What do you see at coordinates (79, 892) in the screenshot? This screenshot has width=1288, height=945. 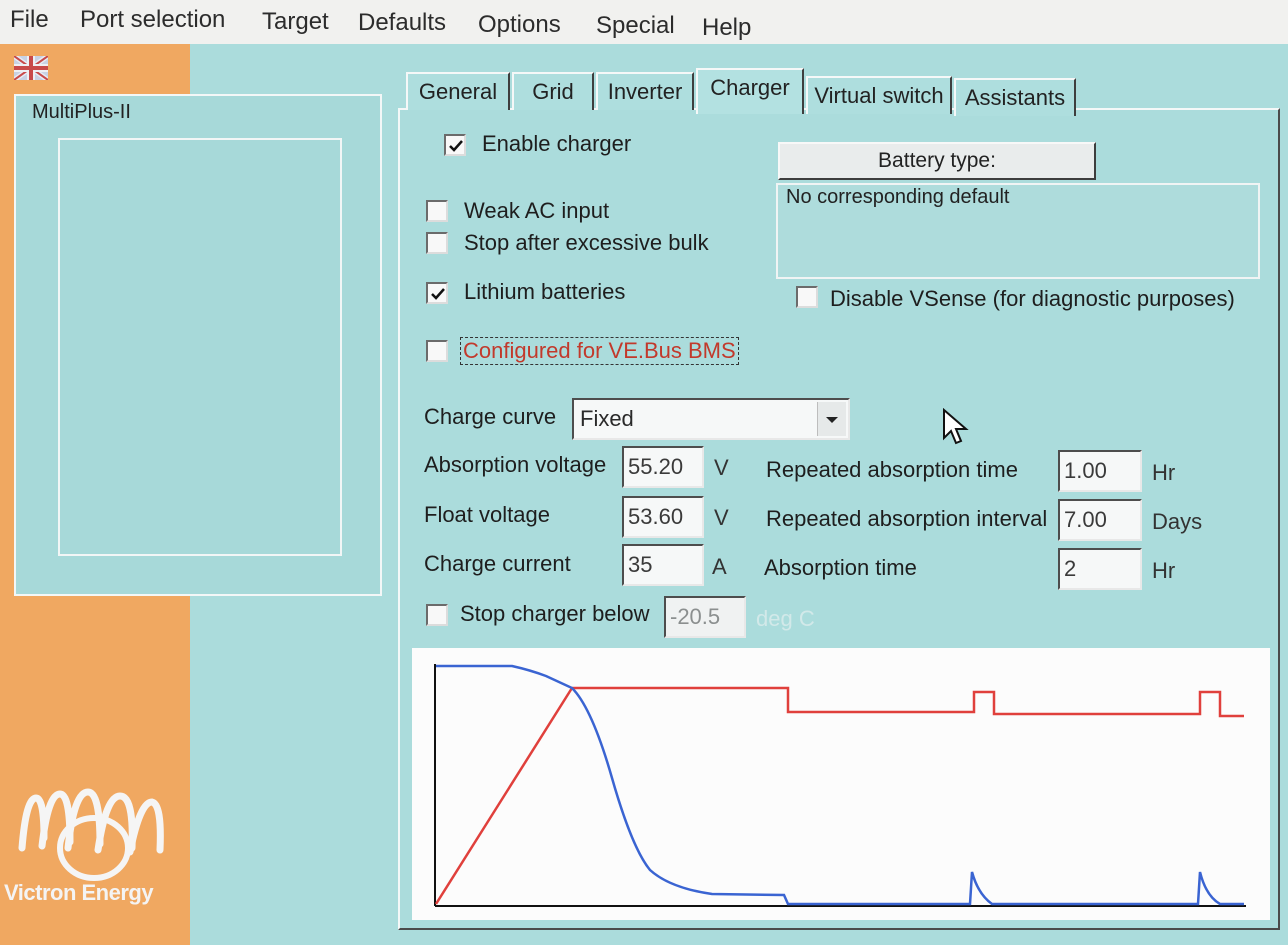 I see `brand-name: Victron Energy` at bounding box center [79, 892].